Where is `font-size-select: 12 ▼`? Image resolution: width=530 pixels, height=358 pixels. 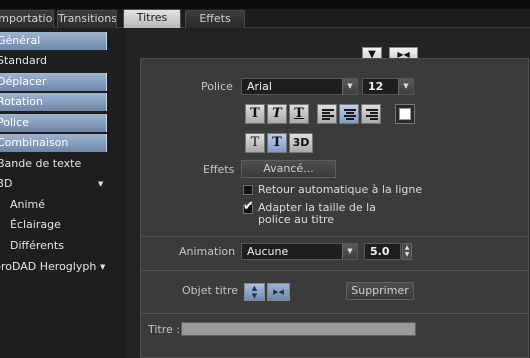 font-size-select: 12 ▼ is located at coordinates (388, 86).